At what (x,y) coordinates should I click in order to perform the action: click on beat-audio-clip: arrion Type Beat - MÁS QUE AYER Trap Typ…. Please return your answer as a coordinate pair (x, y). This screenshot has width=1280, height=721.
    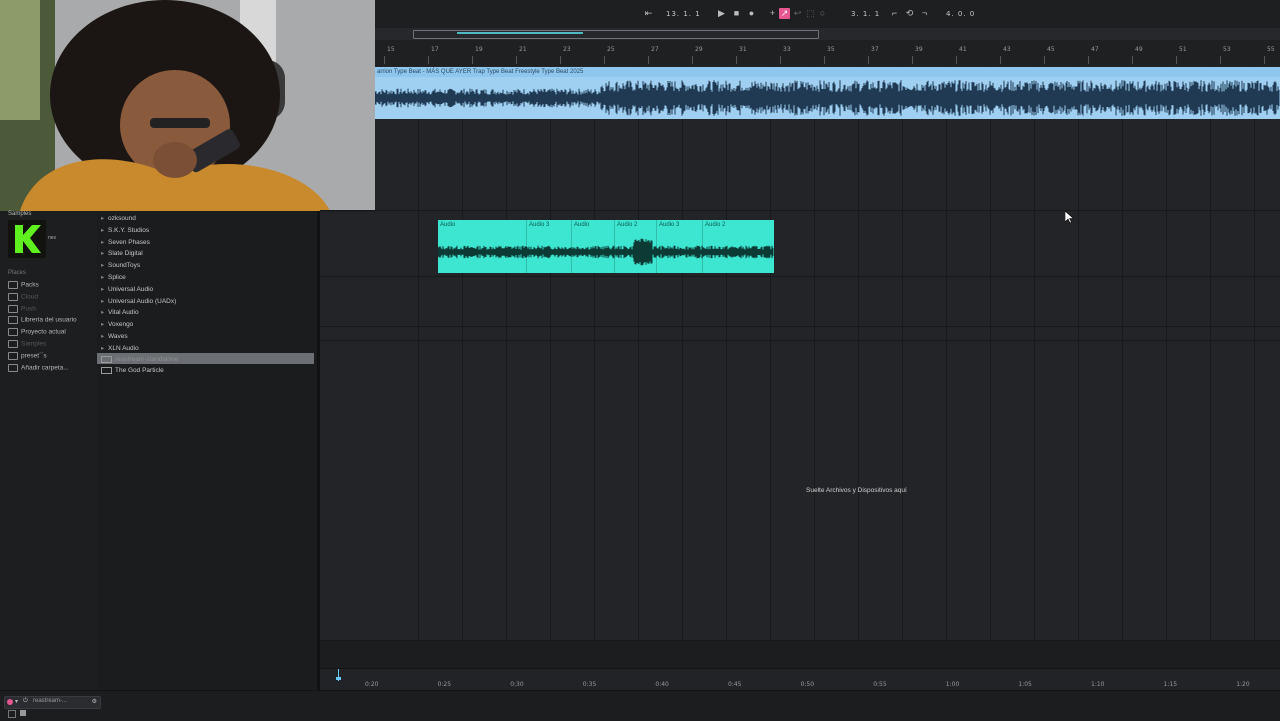
    Looking at the image, I should click on (827, 93).